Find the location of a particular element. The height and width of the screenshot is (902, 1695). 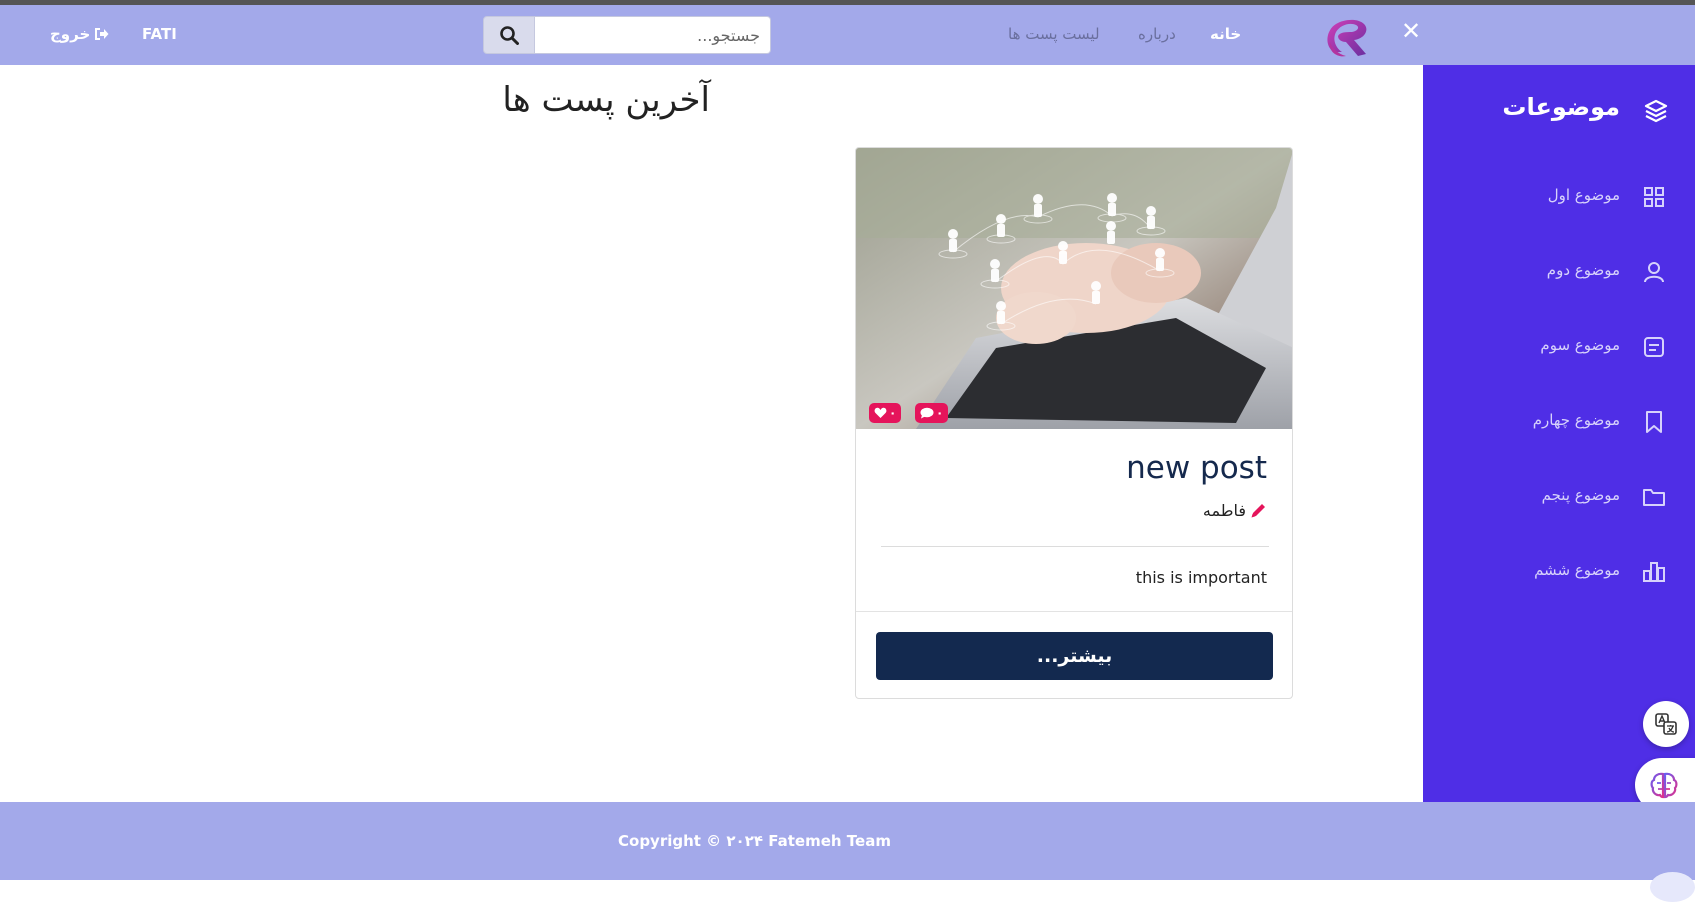

sidebar-item-label: موضوع اول is located at coordinates (1583, 195).